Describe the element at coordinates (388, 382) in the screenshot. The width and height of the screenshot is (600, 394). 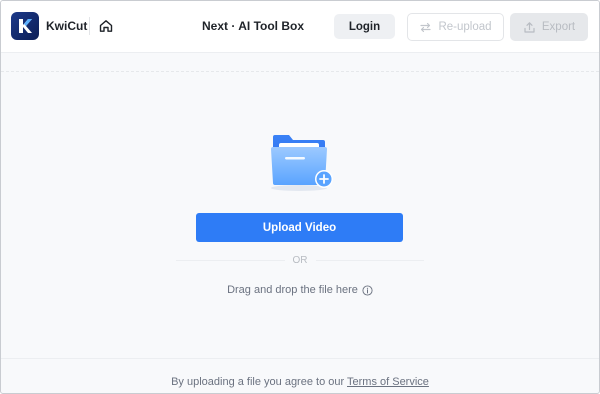
I see `terms-of-service-link: Terms of Service` at that location.